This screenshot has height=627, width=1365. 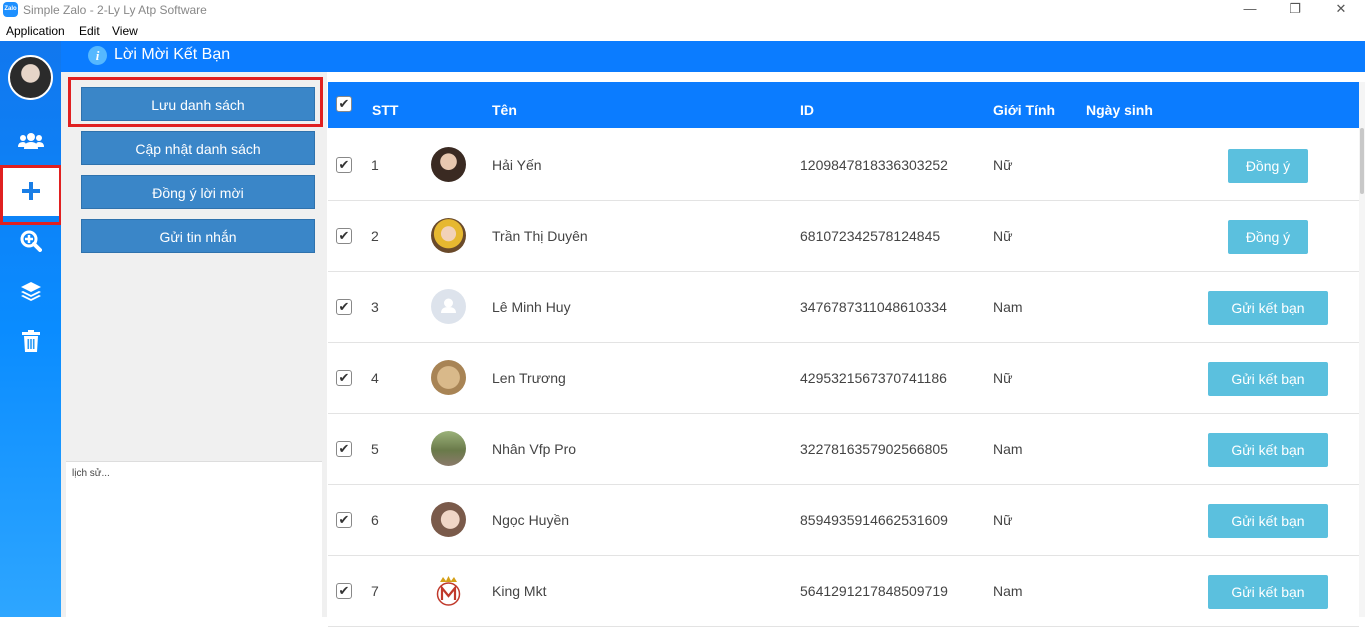 I want to click on accept-invites-button: Đồng ý lời mời, so click(x=198, y=192).